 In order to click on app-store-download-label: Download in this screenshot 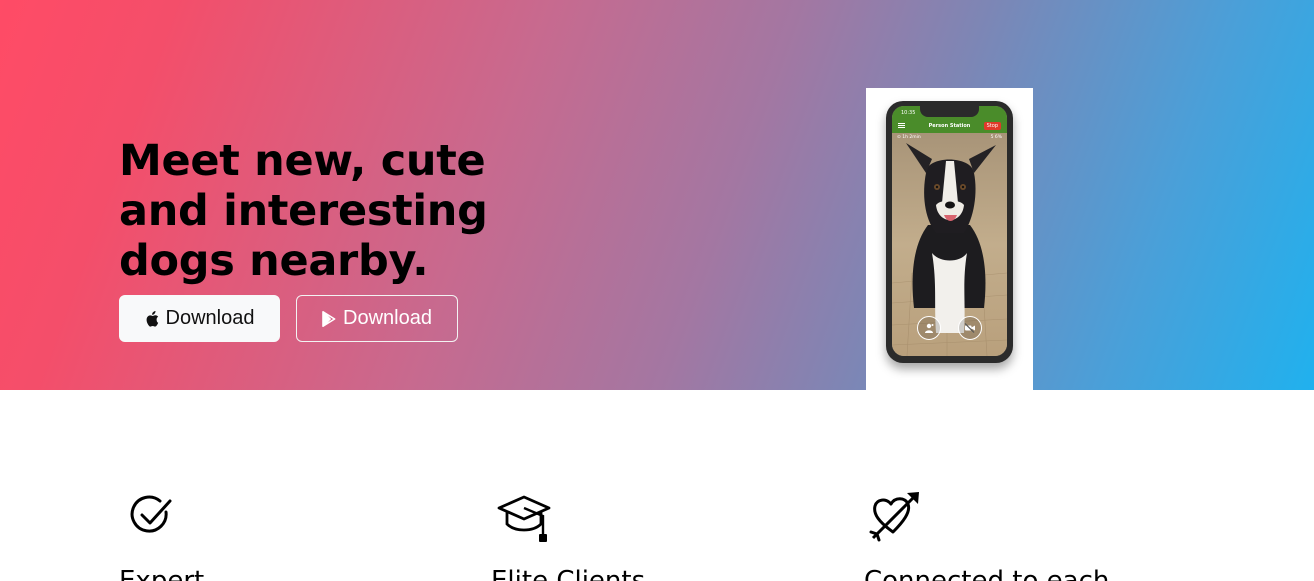, I will do `click(210, 318)`.